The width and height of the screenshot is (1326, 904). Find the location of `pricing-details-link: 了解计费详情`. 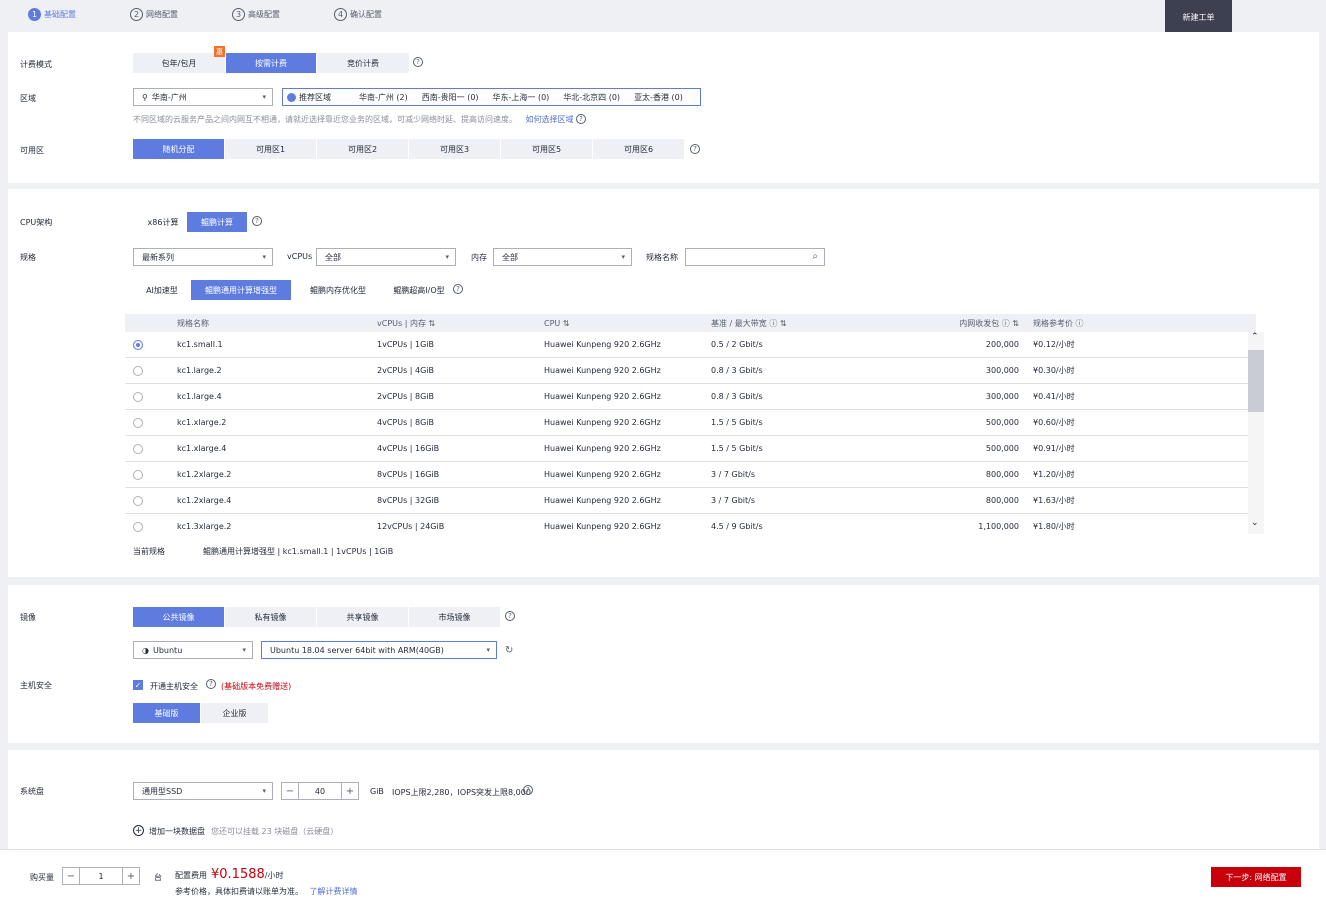

pricing-details-link: 了解计费详情 is located at coordinates (334, 891).